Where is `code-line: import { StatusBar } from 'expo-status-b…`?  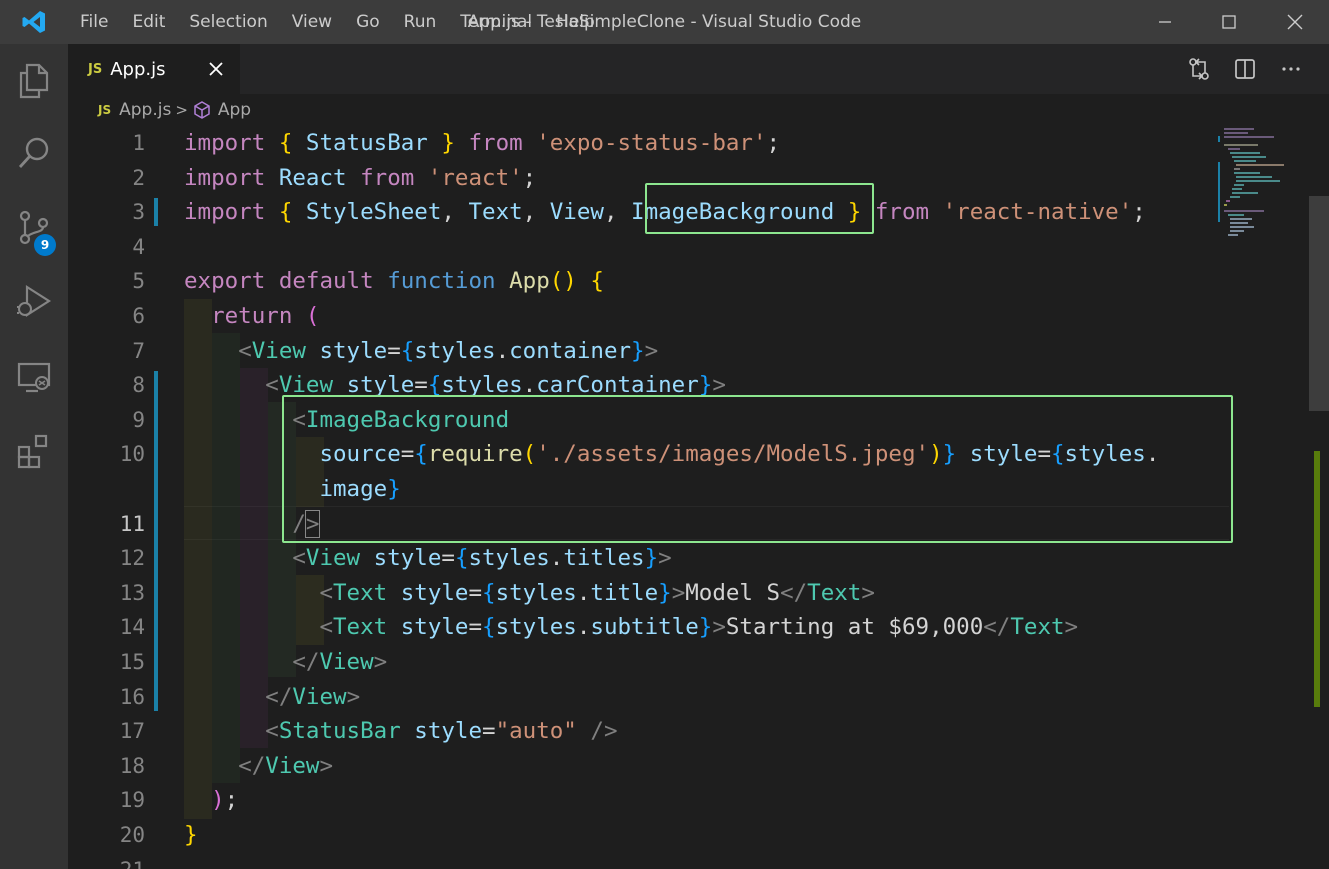
code-line: import { StatusBar } from 'expo-status-b… is located at coordinates (482, 143).